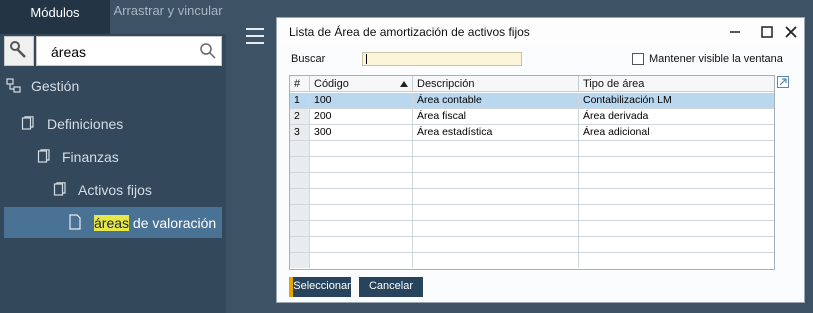 The width and height of the screenshot is (813, 313). I want to click on seleccionar-button: Seleccionar, so click(320, 287).